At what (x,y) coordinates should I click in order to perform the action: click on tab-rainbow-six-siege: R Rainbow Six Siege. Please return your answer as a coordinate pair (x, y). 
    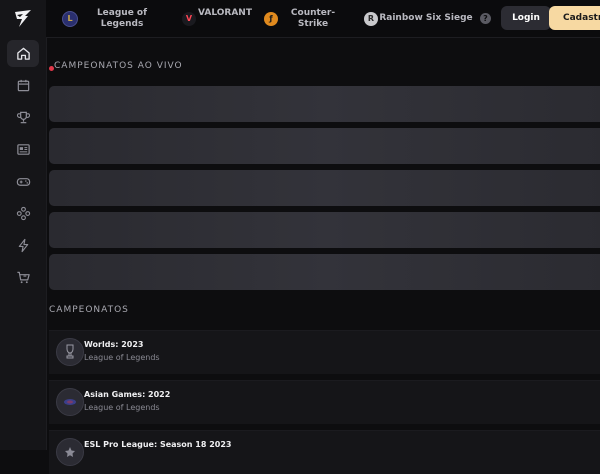
    Looking at the image, I should click on (419, 18).